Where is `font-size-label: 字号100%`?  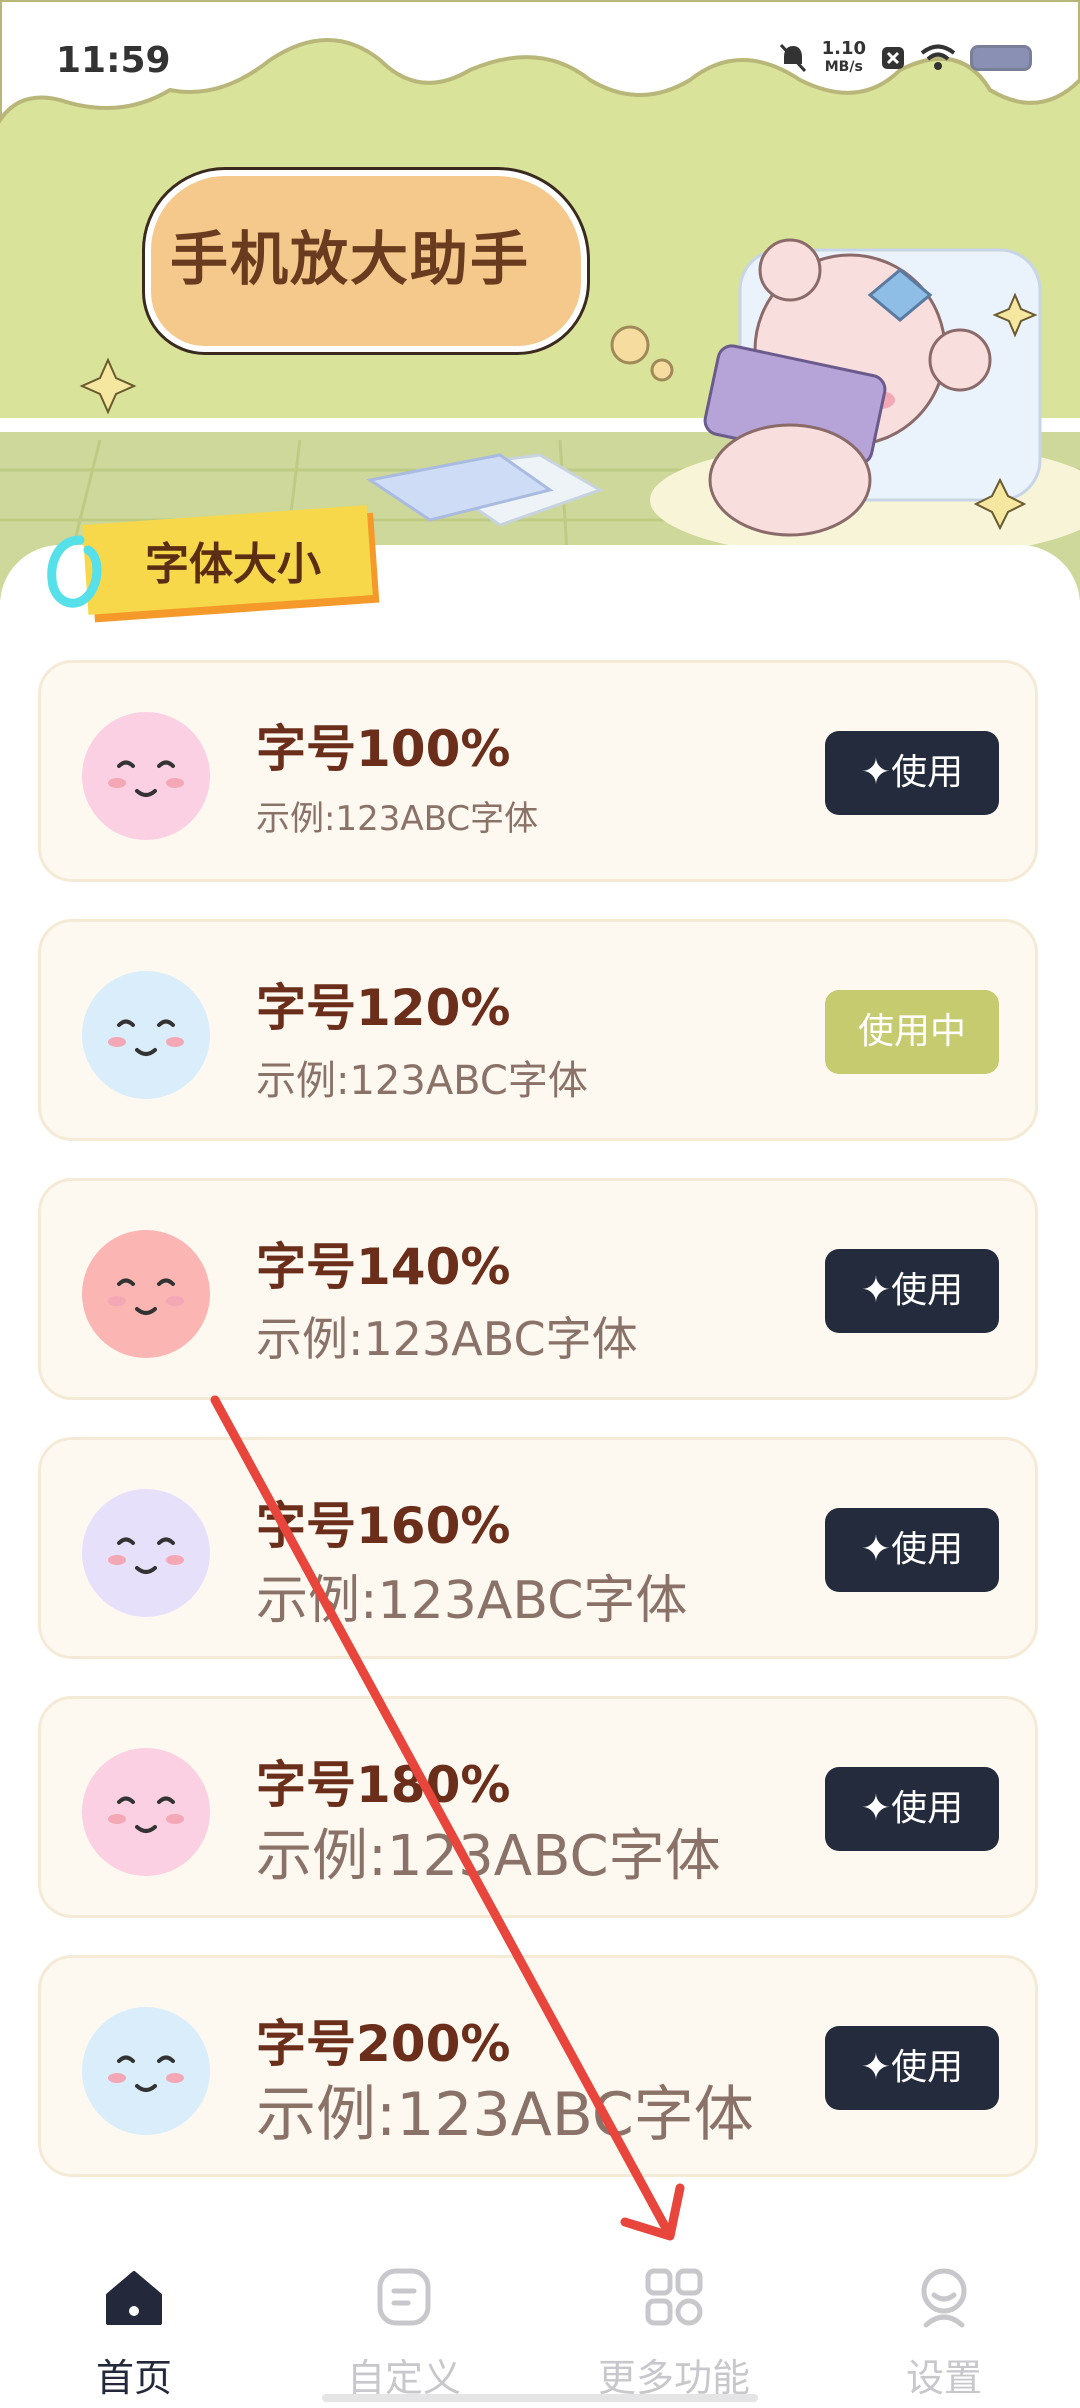
font-size-label: 字号100% is located at coordinates (383, 749).